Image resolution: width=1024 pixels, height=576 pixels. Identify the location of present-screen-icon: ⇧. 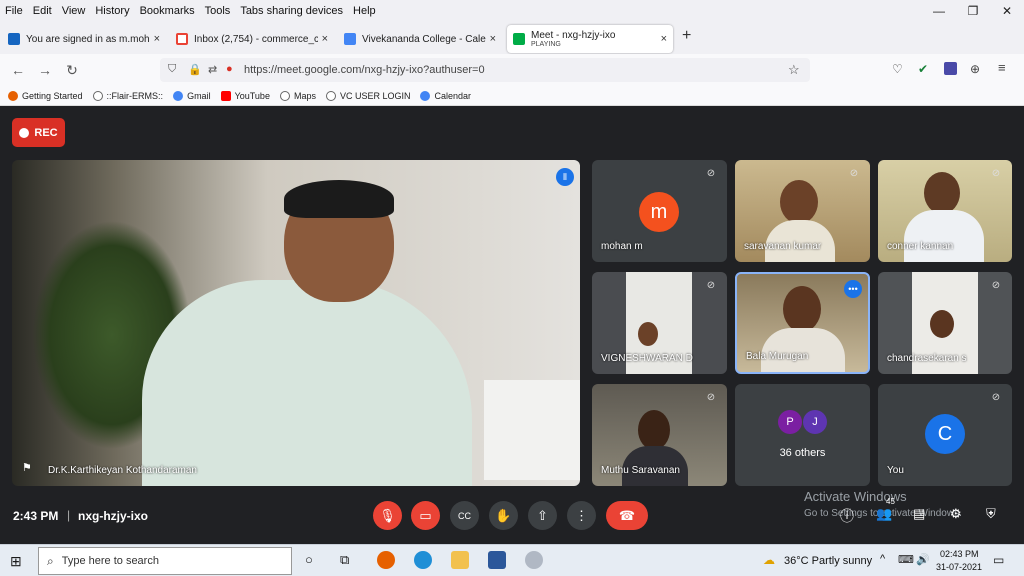
(542, 515).